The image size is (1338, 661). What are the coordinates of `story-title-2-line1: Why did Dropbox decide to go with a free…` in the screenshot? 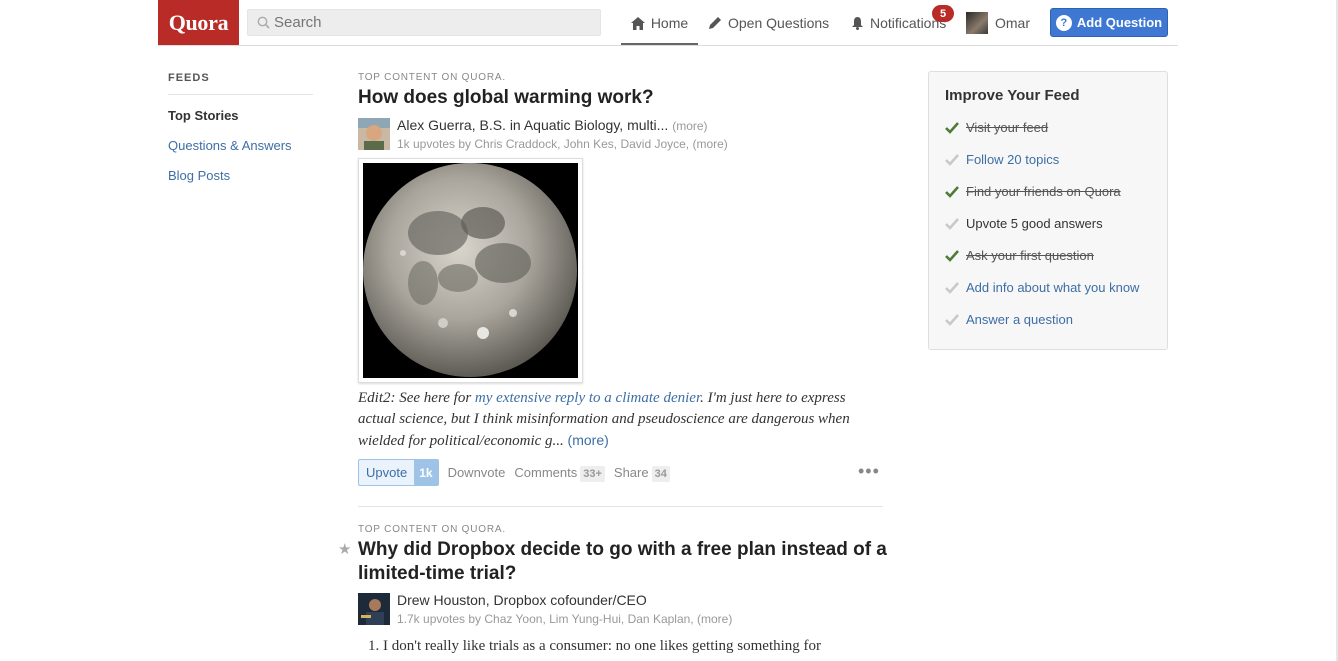 It's located at (622, 549).